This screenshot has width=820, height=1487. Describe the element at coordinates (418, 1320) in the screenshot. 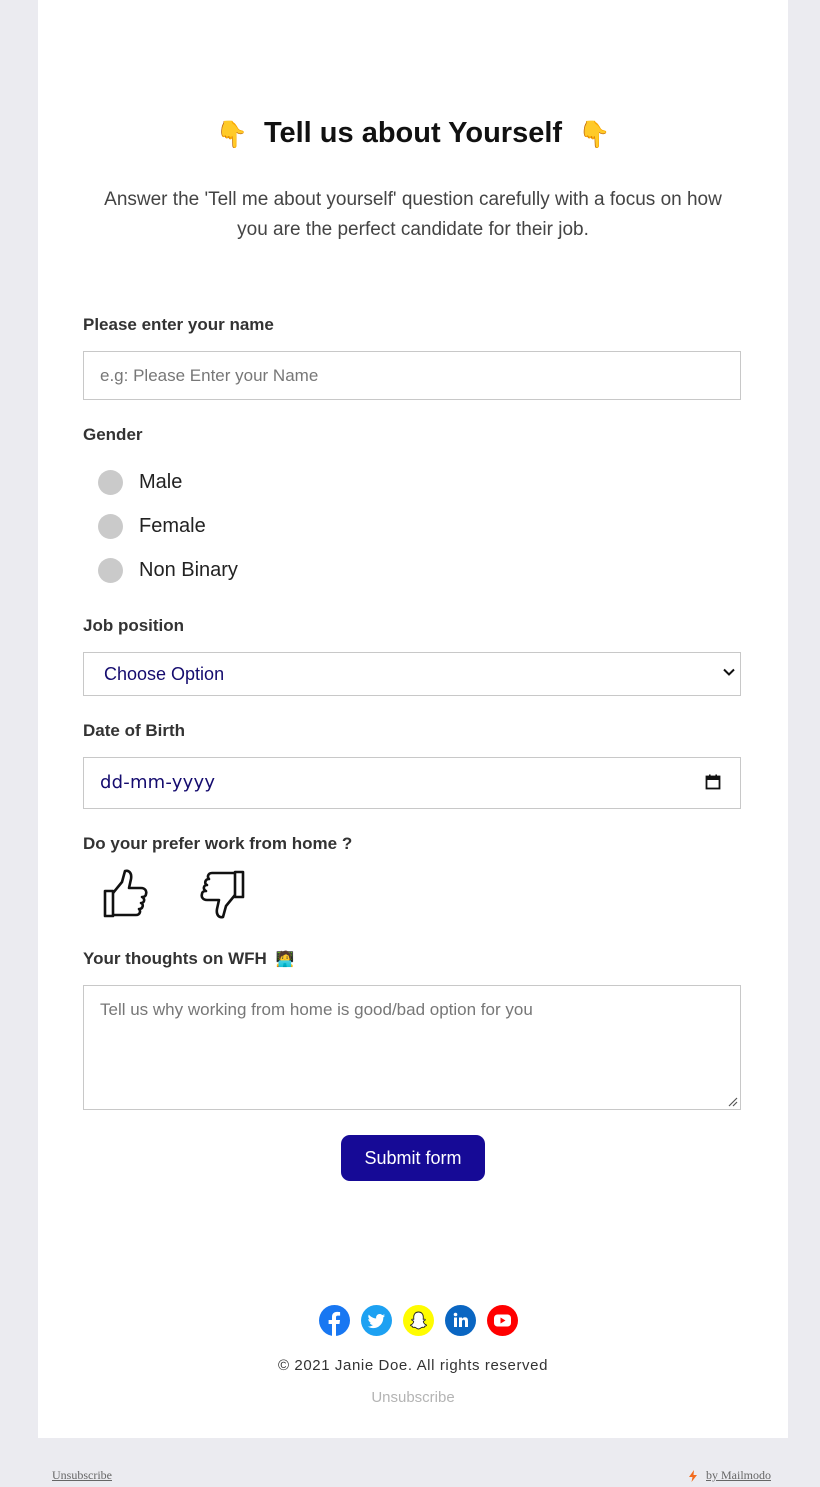

I see `snapchat-icon` at that location.